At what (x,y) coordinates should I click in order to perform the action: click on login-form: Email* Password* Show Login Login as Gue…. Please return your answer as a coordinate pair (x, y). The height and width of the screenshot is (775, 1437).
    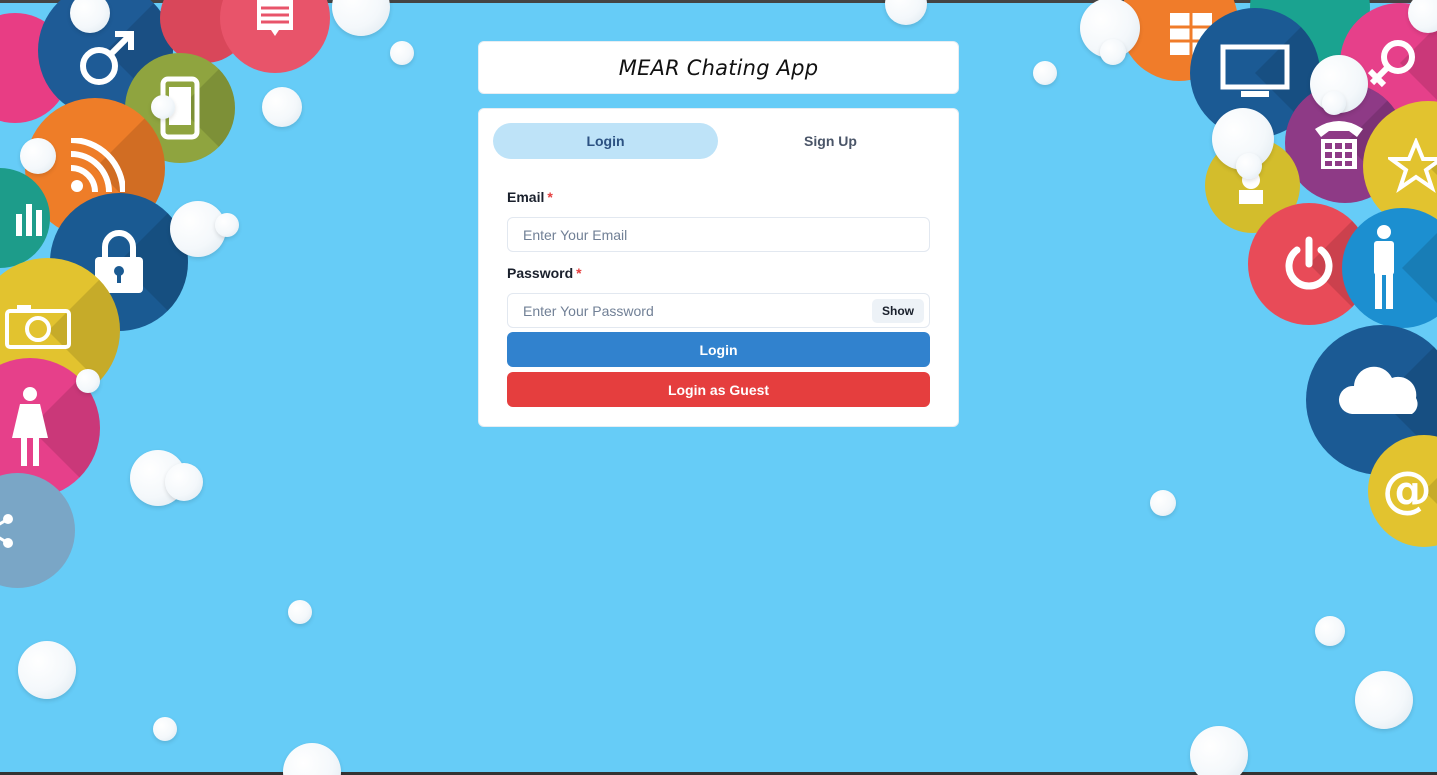
    Looking at the image, I should click on (718, 298).